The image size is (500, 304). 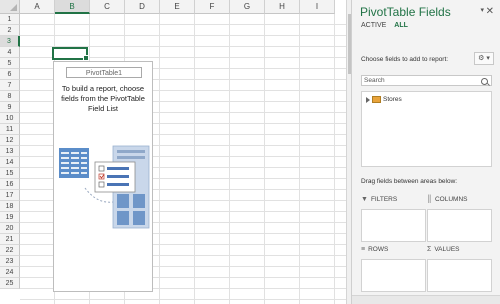 I want to click on expand-arrow-icon, so click(x=368, y=99).